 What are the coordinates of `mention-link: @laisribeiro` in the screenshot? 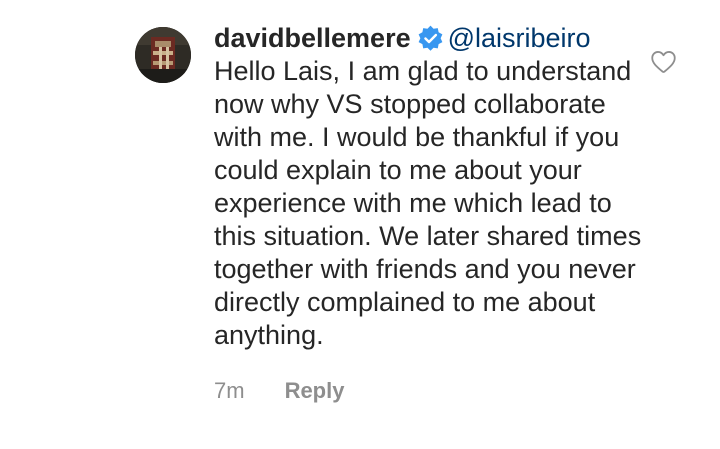 It's located at (519, 38).